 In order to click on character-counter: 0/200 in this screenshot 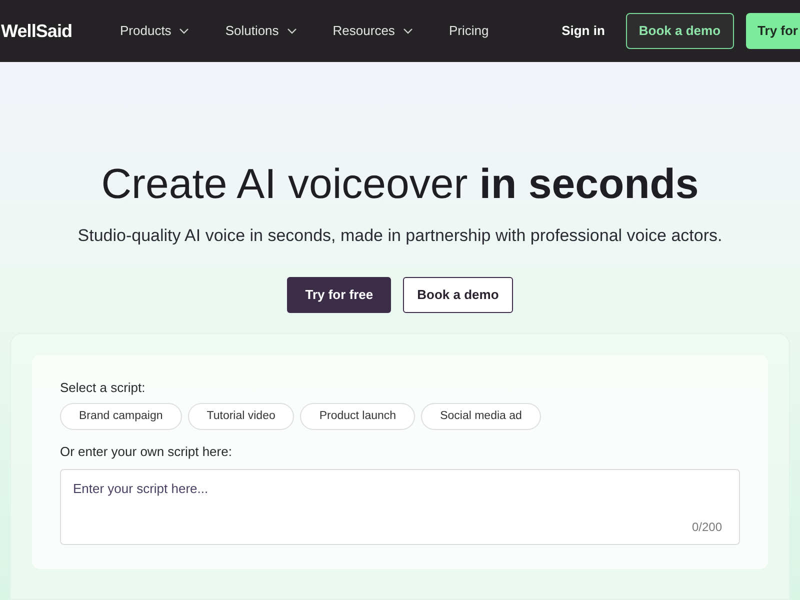, I will do `click(707, 527)`.